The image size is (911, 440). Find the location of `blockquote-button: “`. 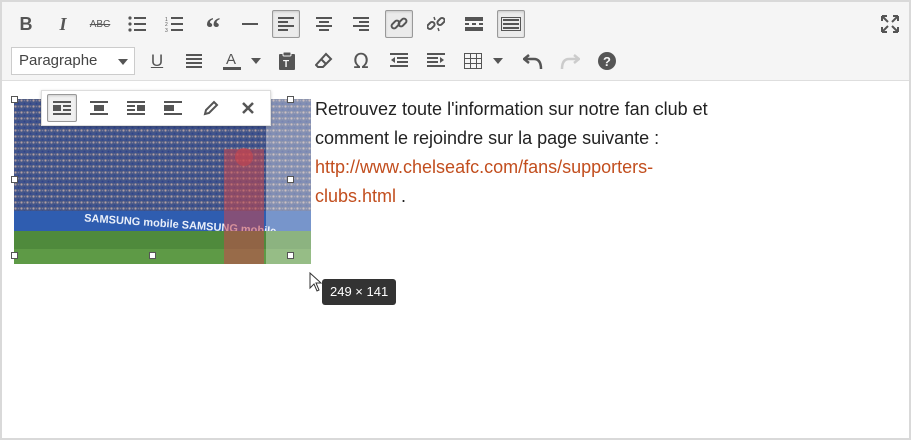

blockquote-button: “ is located at coordinates (213, 27).